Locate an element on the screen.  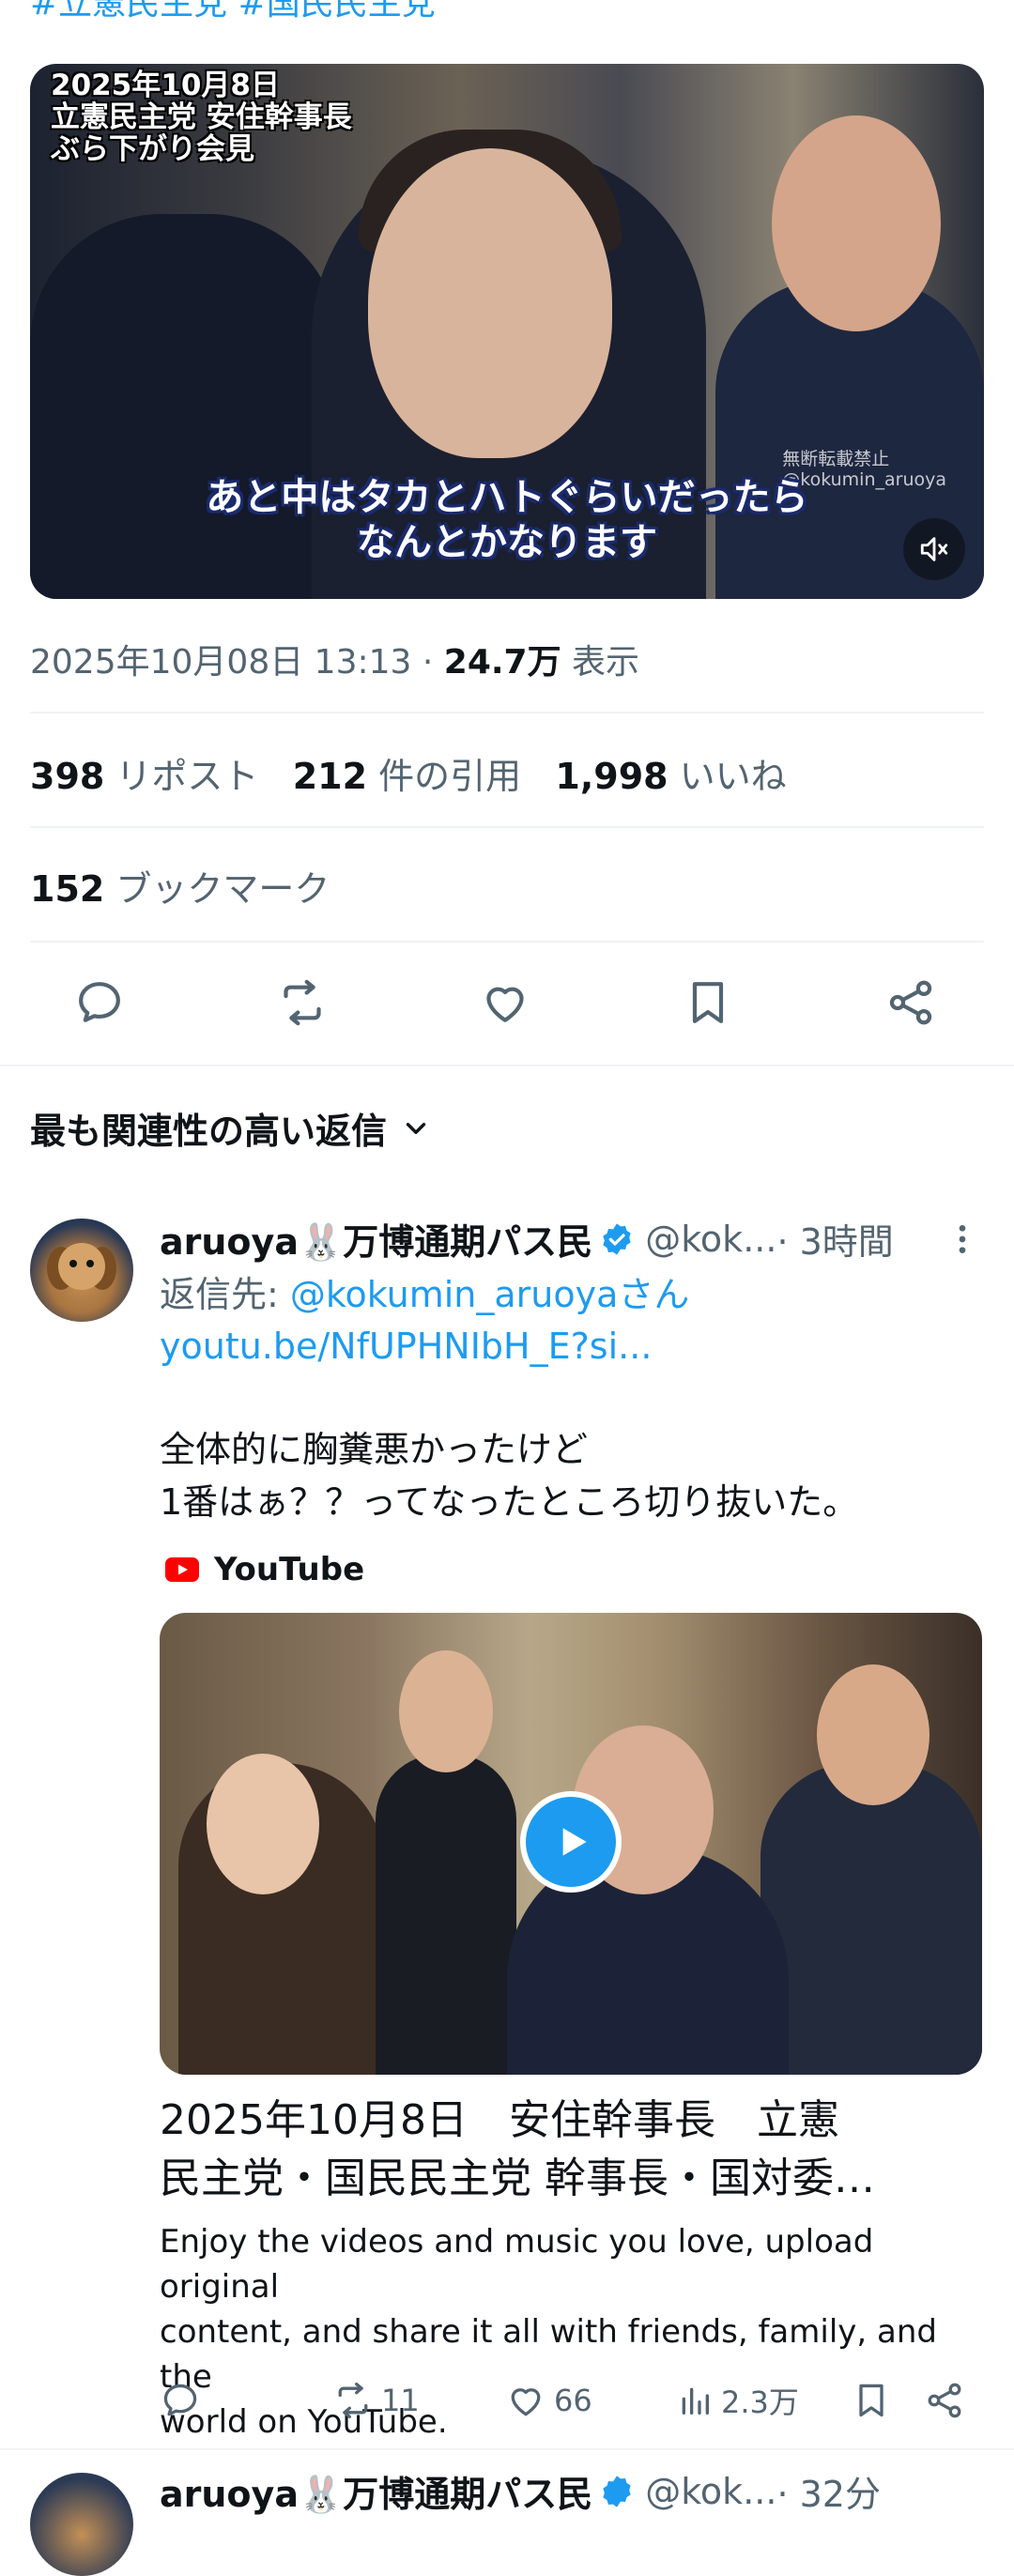
video-person-right-face is located at coordinates (856, 223).